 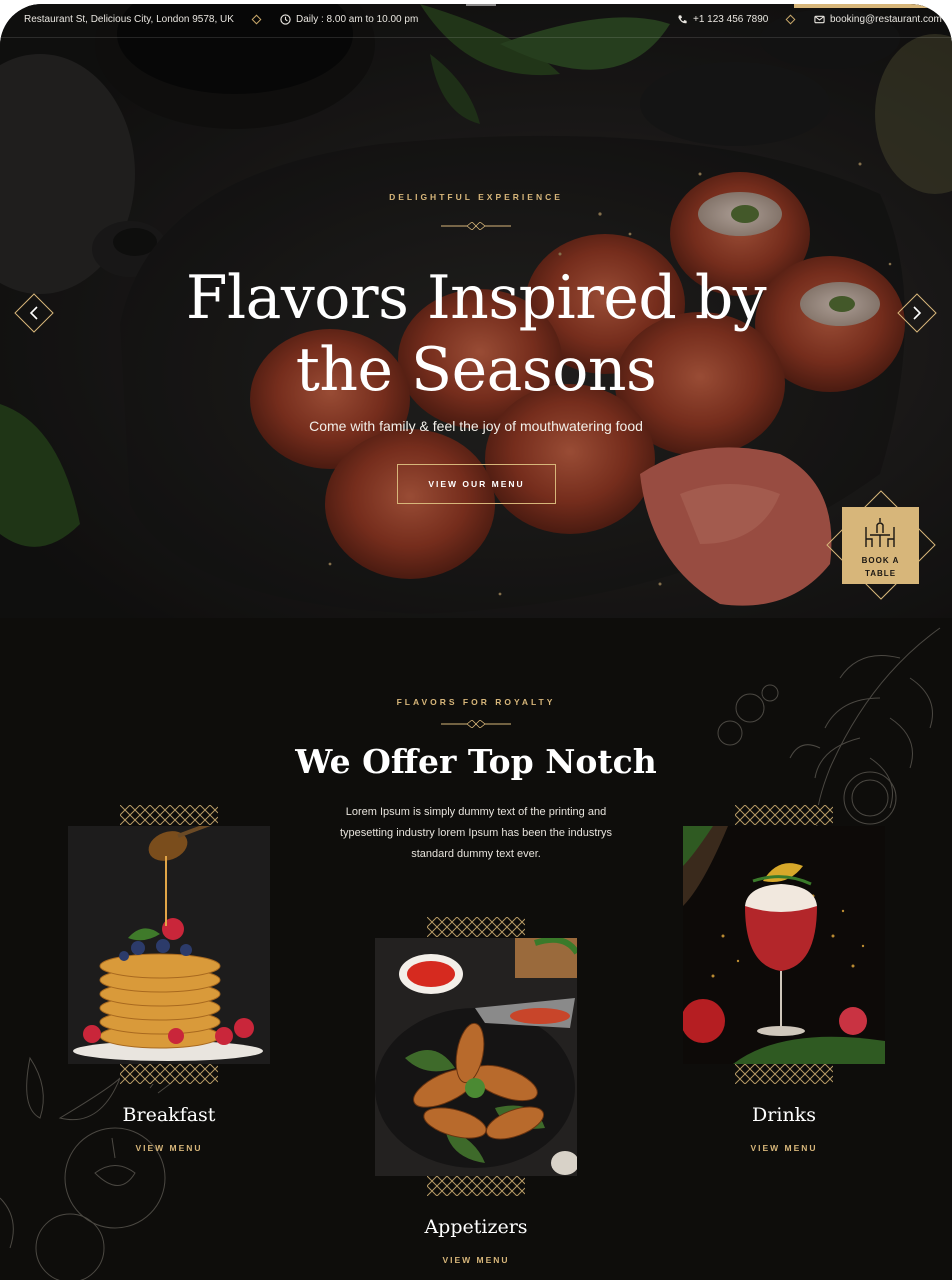 I want to click on drinks-image, so click(x=784, y=945).